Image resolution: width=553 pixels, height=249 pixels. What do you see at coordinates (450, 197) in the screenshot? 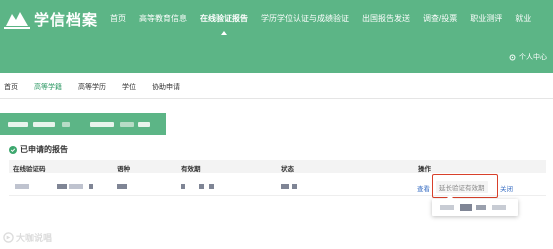
I see `popup-arrow` at bounding box center [450, 197].